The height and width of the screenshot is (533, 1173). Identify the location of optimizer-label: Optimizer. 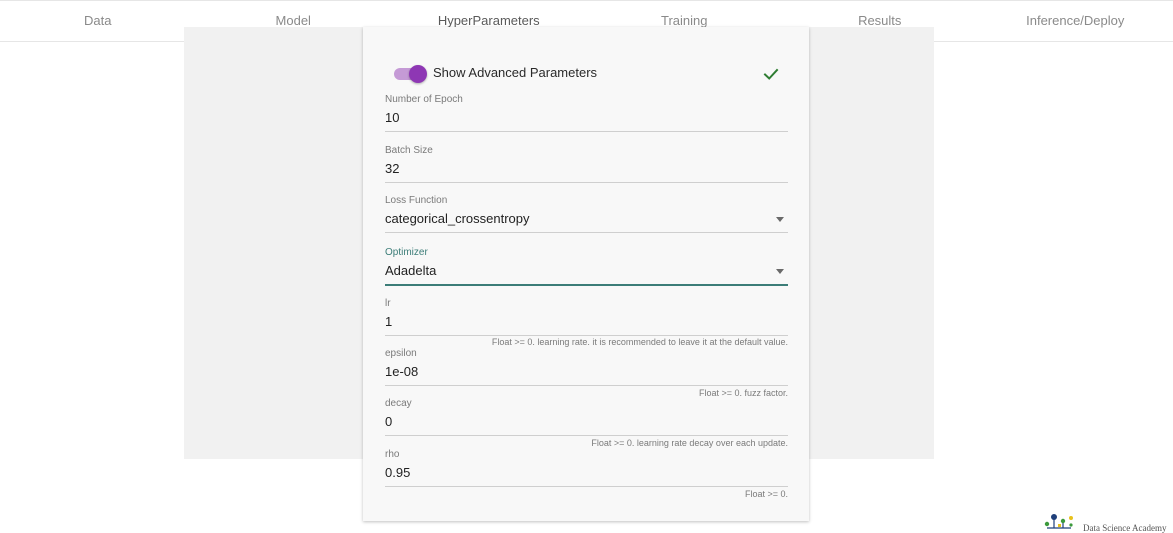
(406, 252).